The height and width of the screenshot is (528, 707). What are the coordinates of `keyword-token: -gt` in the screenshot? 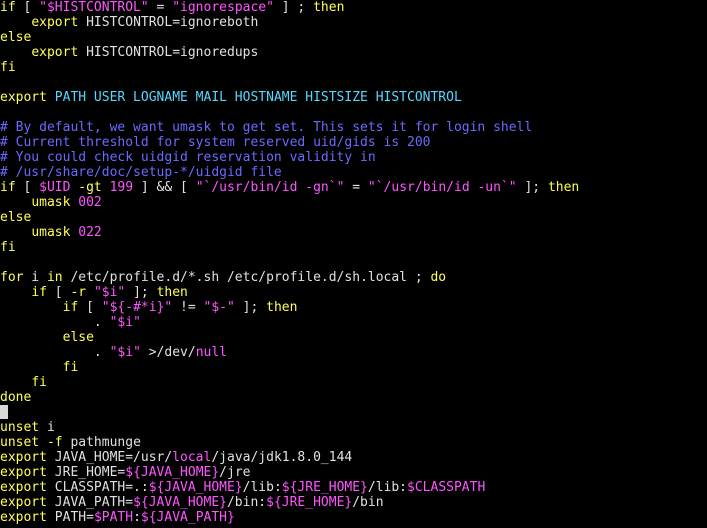 It's located at (90, 187).